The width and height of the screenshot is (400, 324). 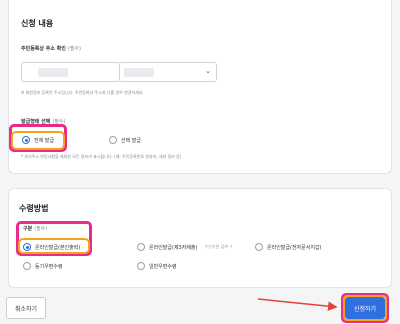 What do you see at coordinates (297, 304) in the screenshot?
I see `arrow-pointer-icon` at bounding box center [297, 304].